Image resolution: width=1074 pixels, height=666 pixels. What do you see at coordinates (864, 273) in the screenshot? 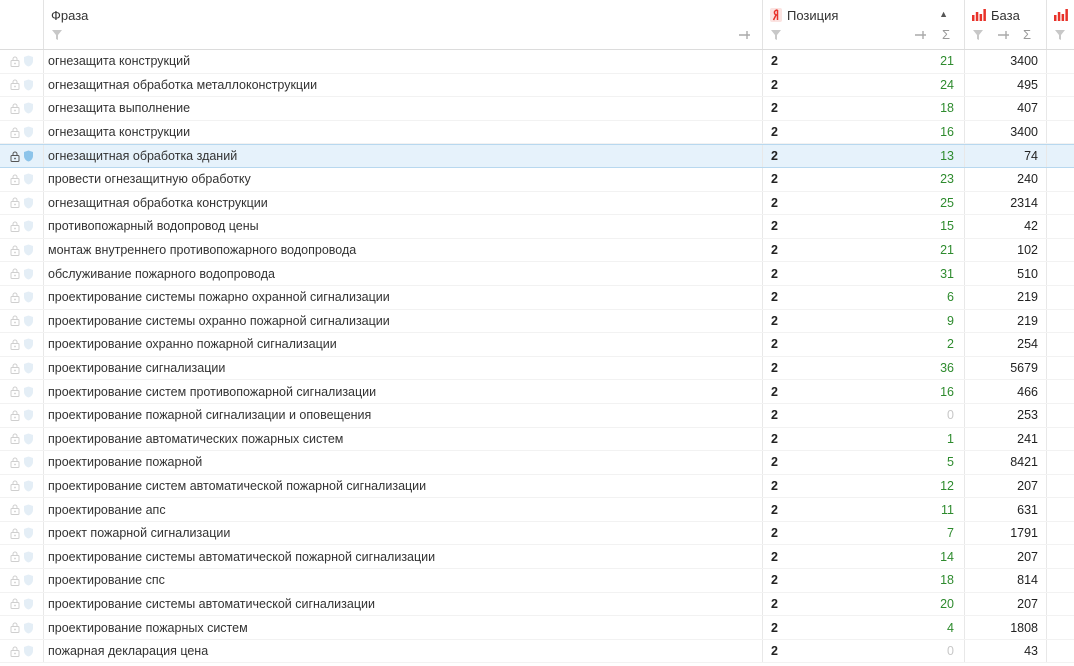
I see `position-cell: 2 31` at bounding box center [864, 273].